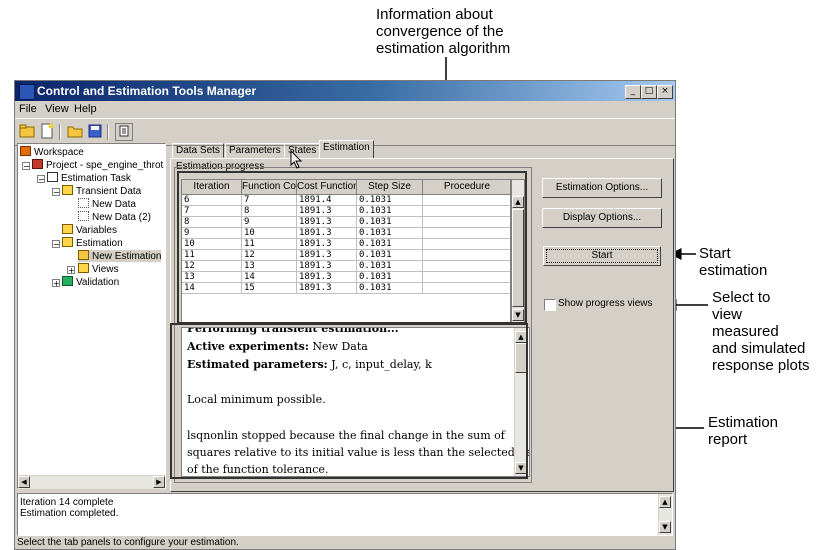  I want to click on tree-item-variables: Variables, so click(89, 230).